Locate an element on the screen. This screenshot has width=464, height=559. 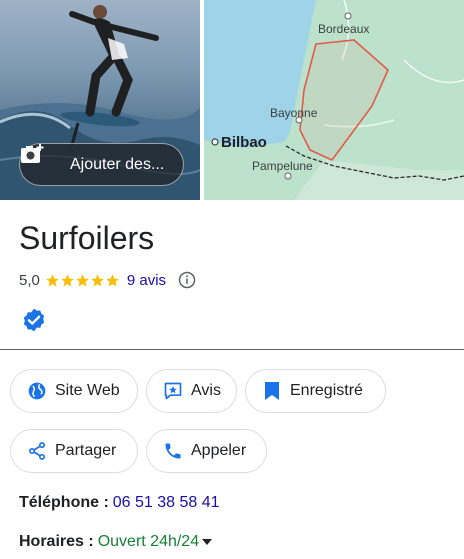
phone-row: Téléphone : 06 51 38 58 41 is located at coordinates (119, 503).